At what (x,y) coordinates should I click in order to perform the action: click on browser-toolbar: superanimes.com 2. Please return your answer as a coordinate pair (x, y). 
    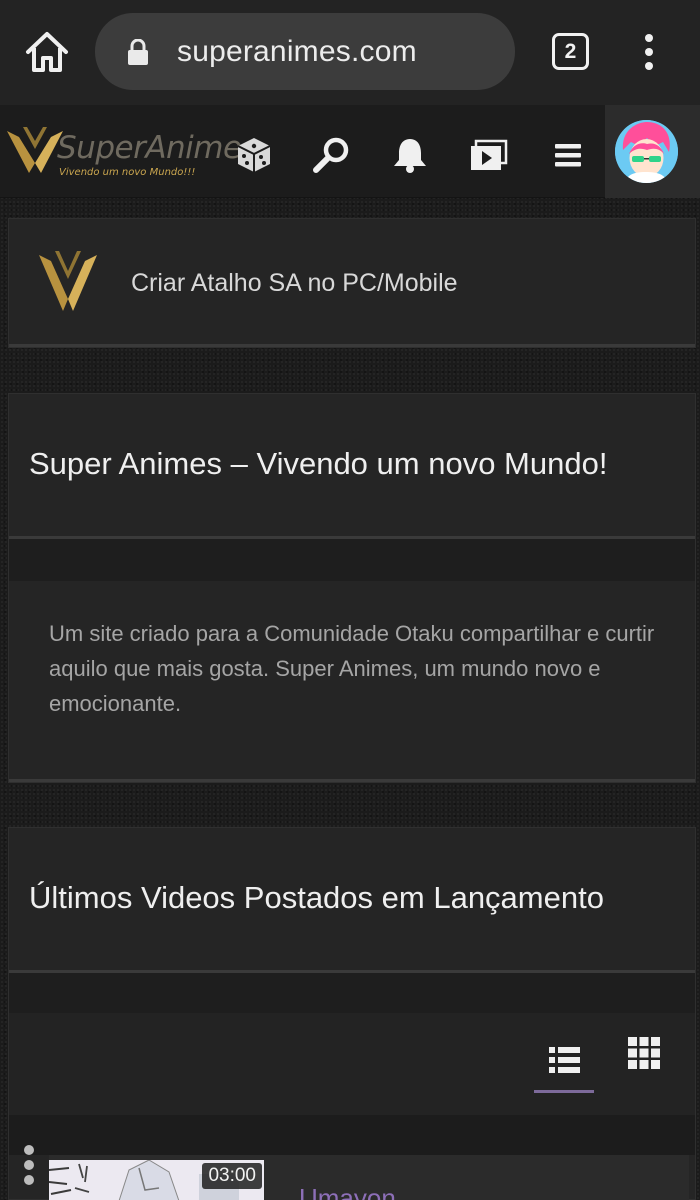
    Looking at the image, I should click on (350, 52).